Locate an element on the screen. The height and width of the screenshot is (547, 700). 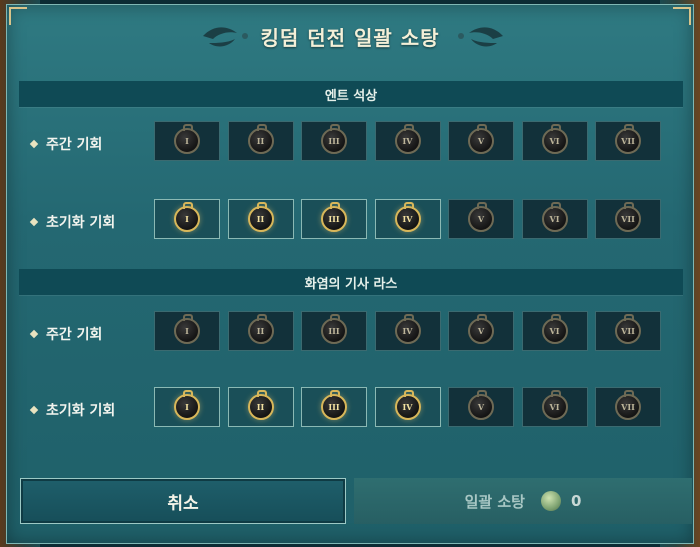
sweep-cost: 0 is located at coordinates (576, 501).